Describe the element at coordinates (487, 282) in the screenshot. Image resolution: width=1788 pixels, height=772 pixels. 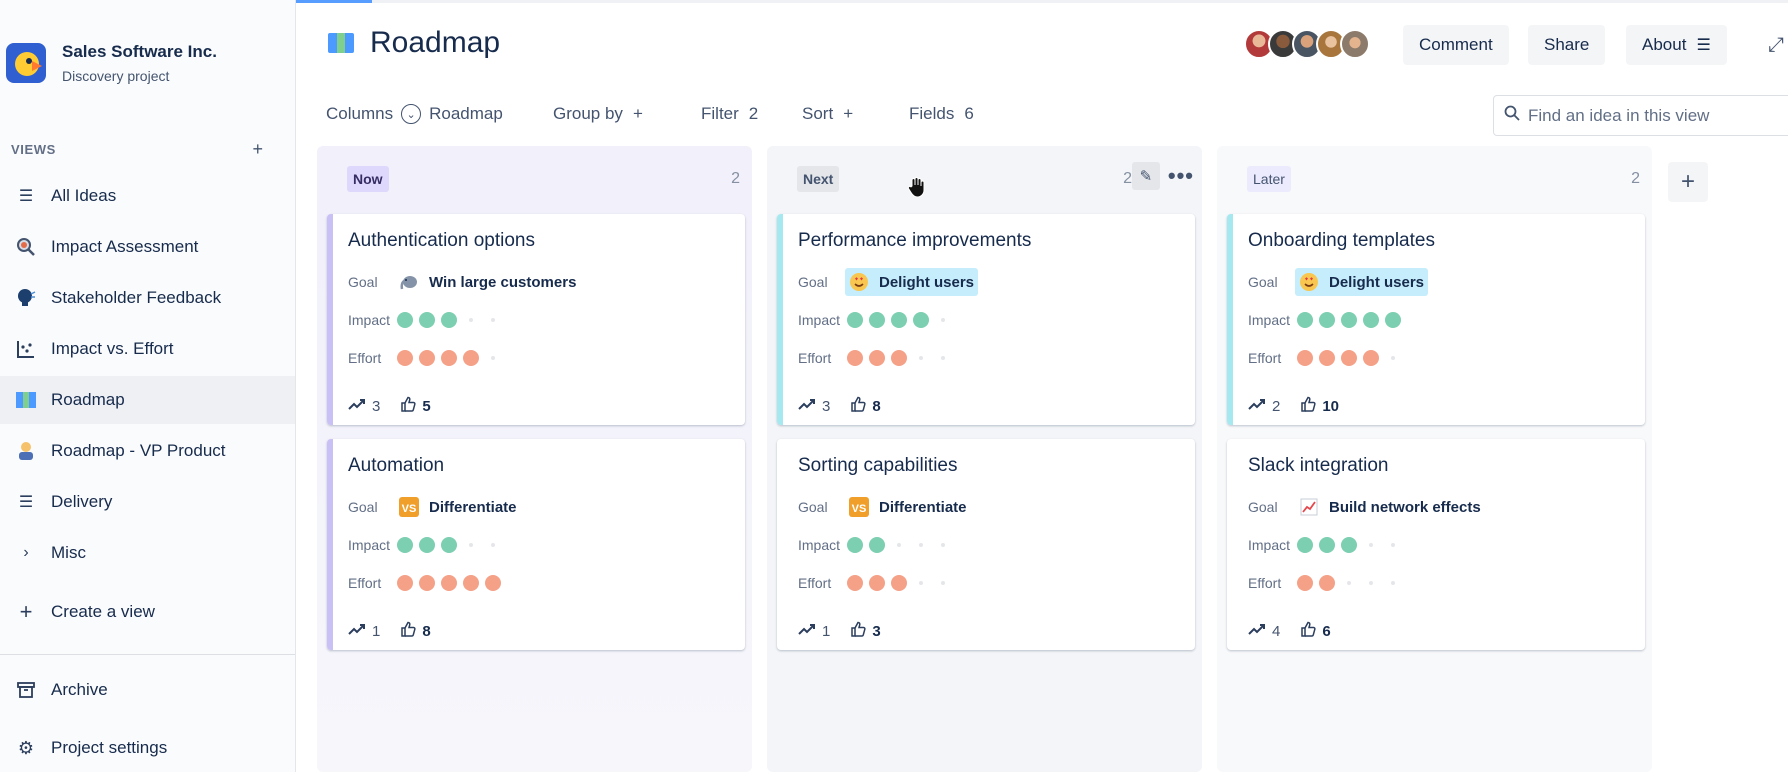
I see `goal-tag: Win large customers` at that location.